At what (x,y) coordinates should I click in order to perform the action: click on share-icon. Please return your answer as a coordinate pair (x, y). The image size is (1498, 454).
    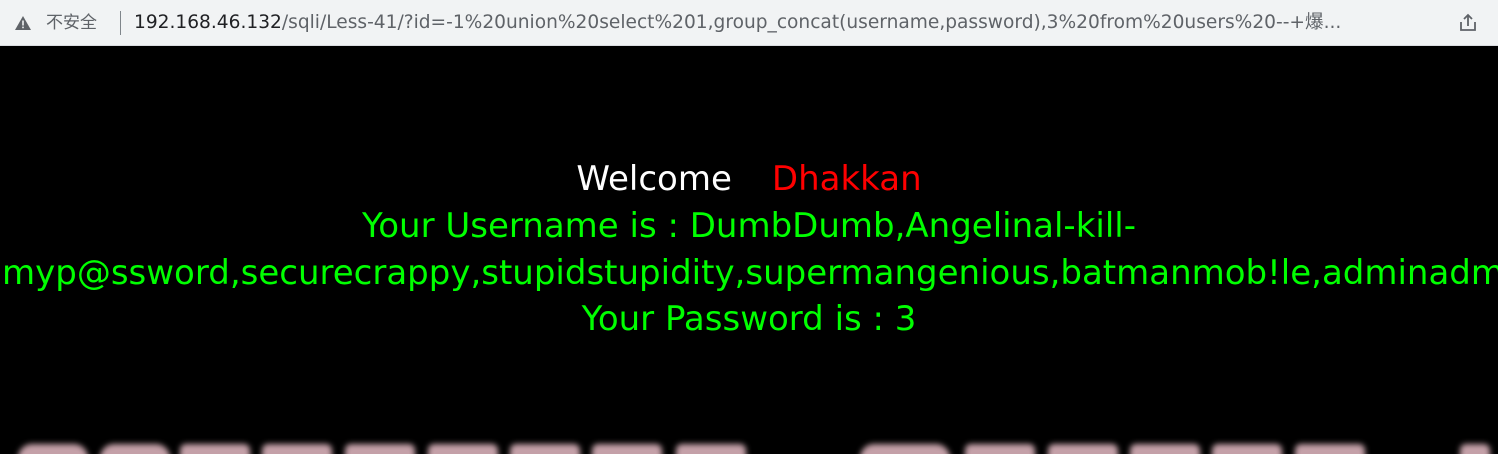
    Looking at the image, I should click on (1468, 23).